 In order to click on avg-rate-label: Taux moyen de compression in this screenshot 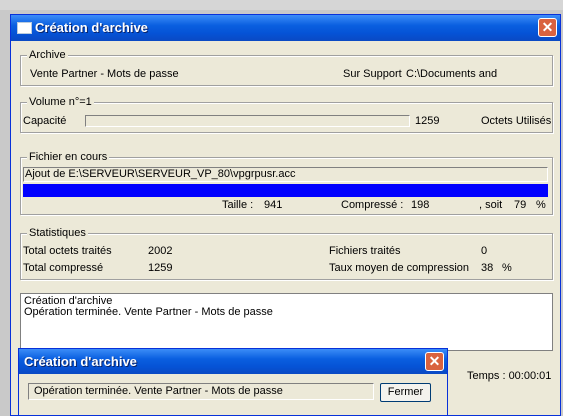, I will do `click(399, 268)`.